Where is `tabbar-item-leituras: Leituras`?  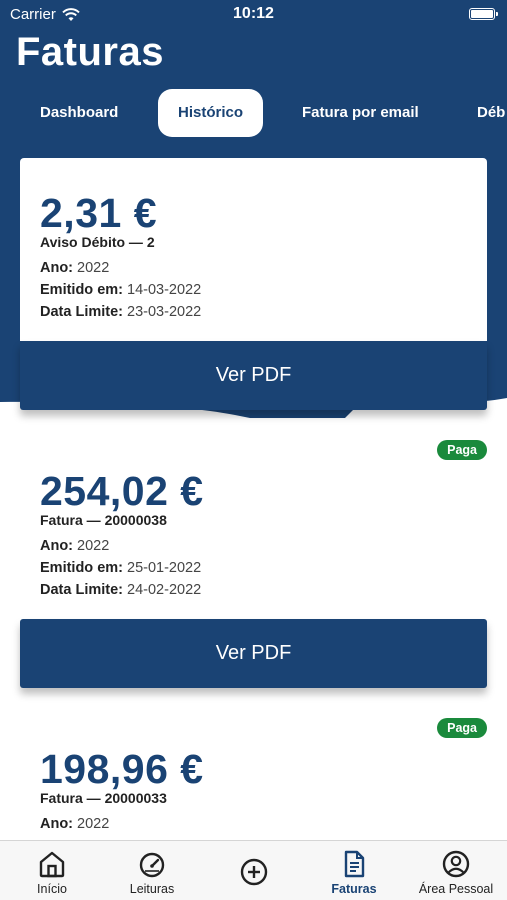 tabbar-item-leituras: Leituras is located at coordinates (152, 870).